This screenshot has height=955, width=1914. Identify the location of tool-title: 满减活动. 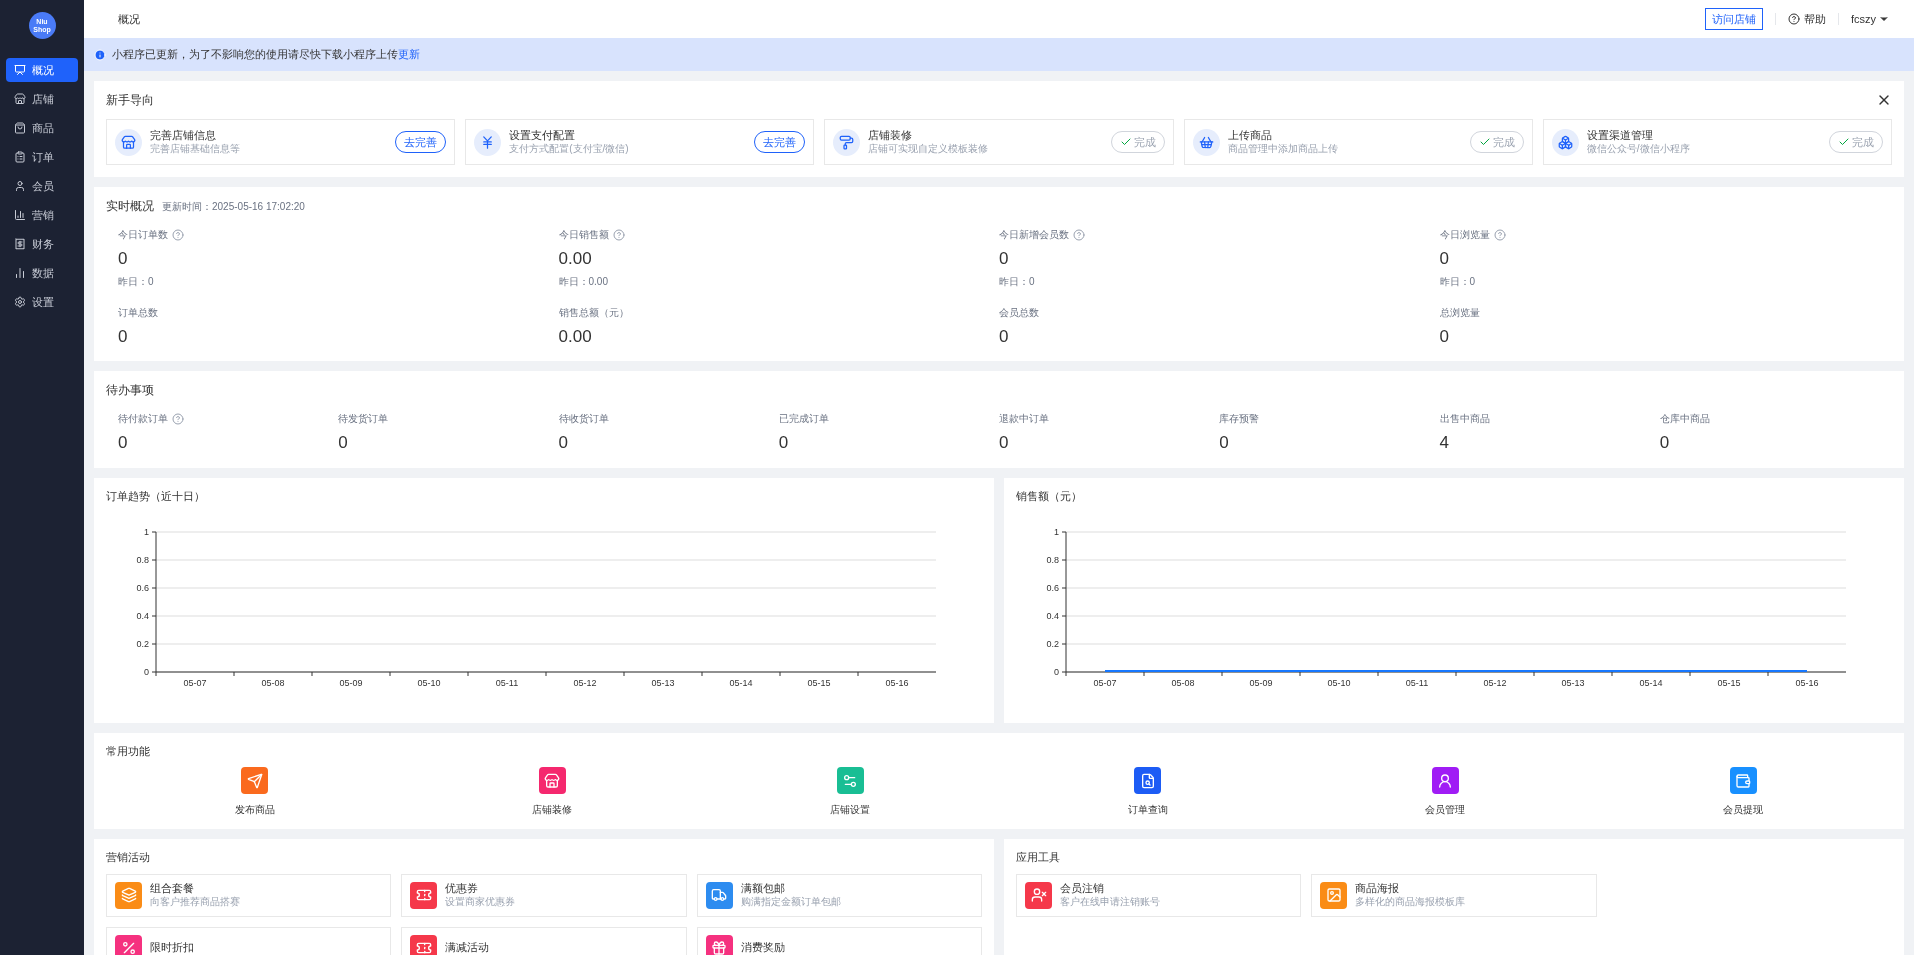
(467, 948).